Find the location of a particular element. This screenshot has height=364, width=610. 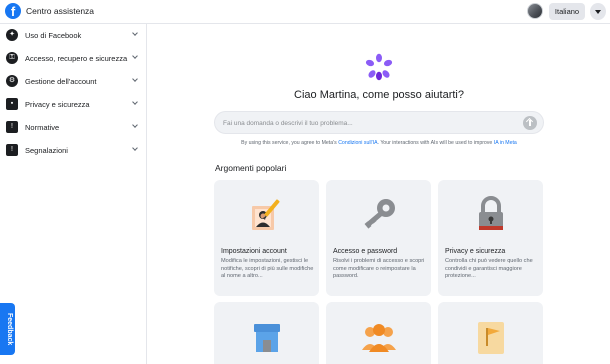

sidebar-item-label: Normative is located at coordinates (42, 127).